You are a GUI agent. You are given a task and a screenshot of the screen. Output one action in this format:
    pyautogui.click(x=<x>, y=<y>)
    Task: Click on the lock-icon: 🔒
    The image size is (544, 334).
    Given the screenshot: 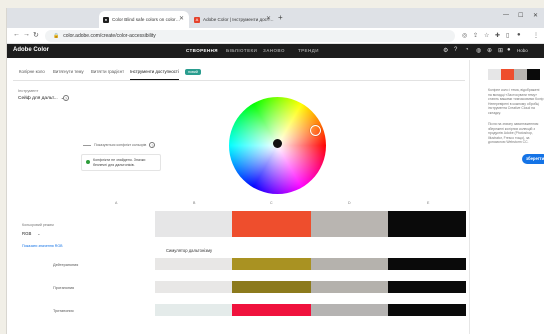 What is the action you would take?
    pyautogui.click(x=56, y=36)
    